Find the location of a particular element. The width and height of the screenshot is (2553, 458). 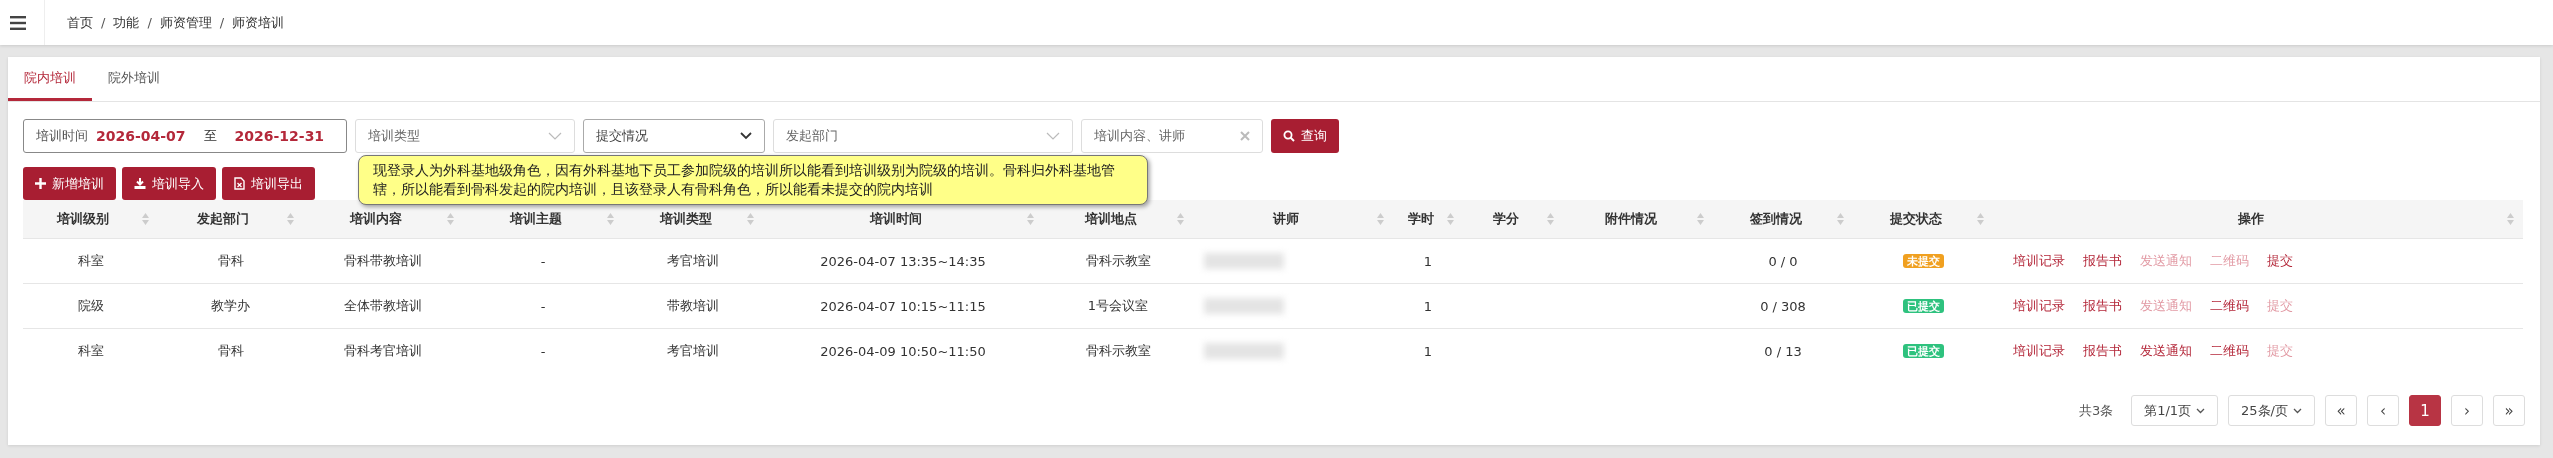

column-header: 学时 is located at coordinates (1428, 219).